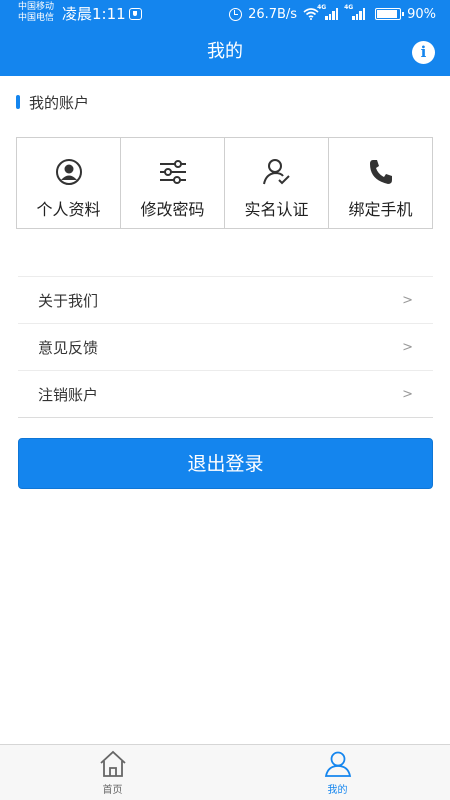  Describe the element at coordinates (135, 14) in the screenshot. I see `shield-icon` at that location.